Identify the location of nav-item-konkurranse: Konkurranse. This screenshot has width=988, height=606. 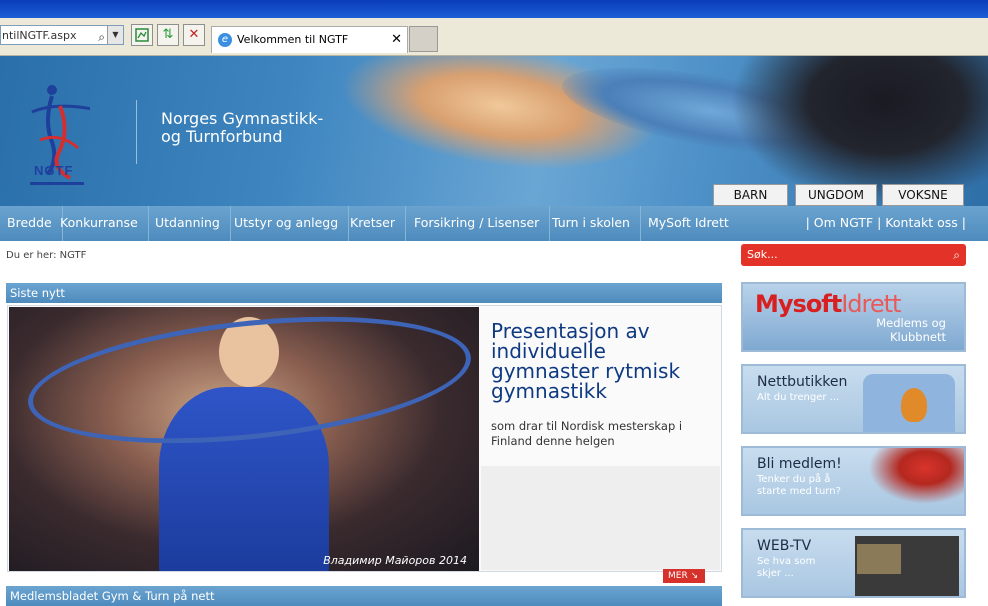
(99, 223).